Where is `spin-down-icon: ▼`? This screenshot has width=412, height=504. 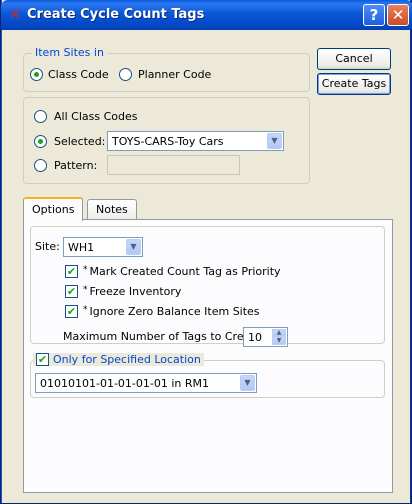
spin-down-icon: ▼ is located at coordinates (279, 341).